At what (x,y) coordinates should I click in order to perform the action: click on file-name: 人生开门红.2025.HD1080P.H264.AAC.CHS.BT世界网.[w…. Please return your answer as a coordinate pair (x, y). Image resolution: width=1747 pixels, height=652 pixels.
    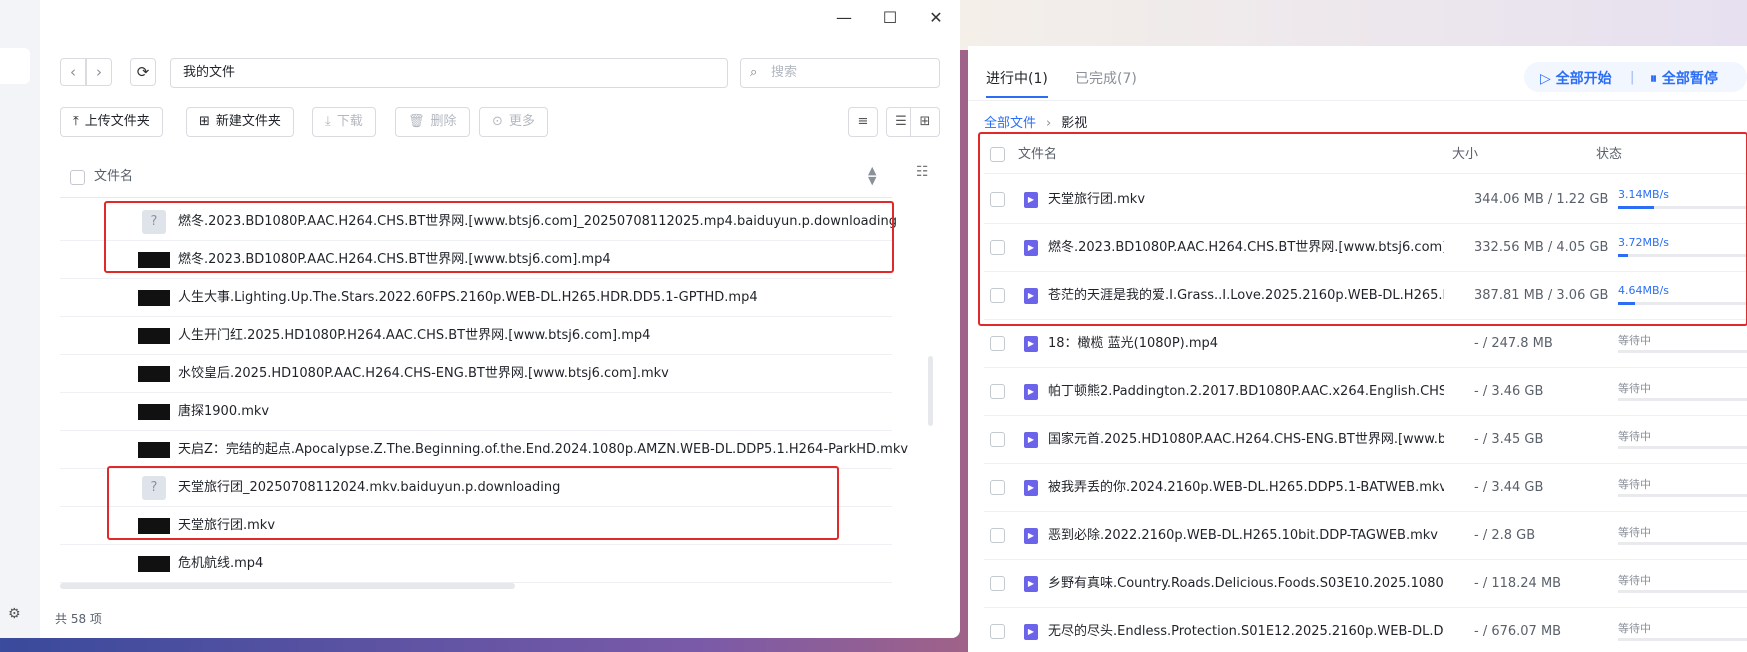
    Looking at the image, I should click on (414, 335).